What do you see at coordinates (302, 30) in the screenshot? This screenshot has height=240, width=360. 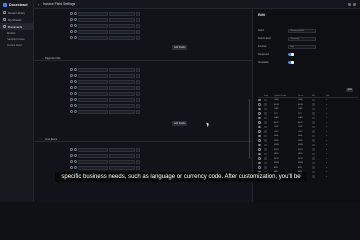 I see `field-name-input: Currency field` at bounding box center [302, 30].